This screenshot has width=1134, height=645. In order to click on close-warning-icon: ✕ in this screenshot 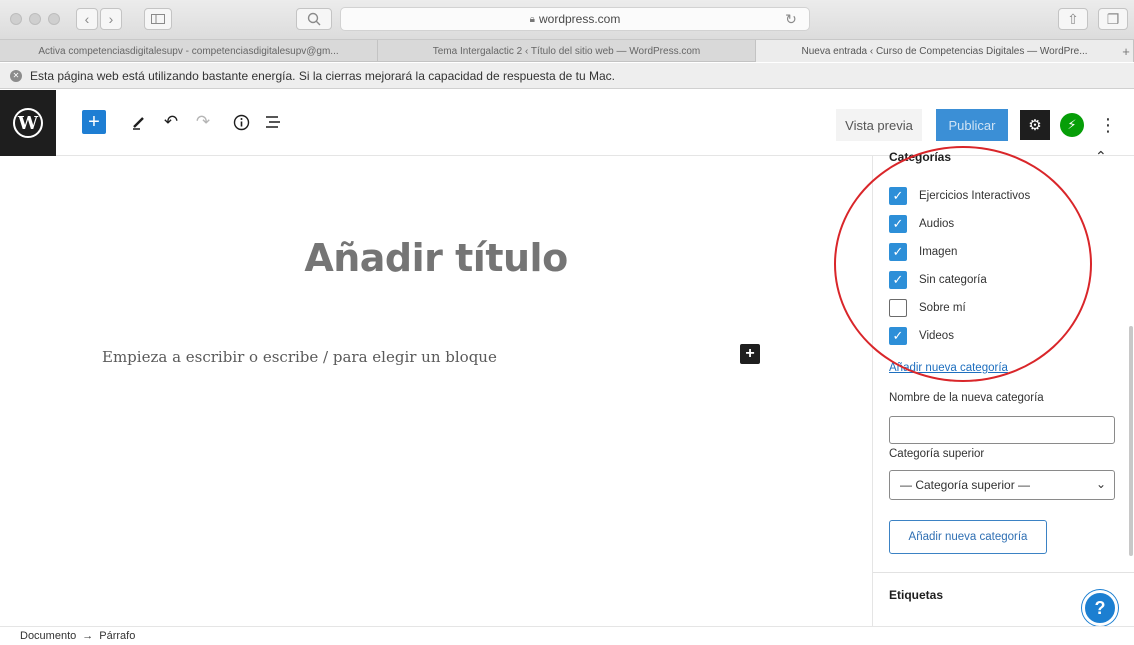, I will do `click(16, 75)`.